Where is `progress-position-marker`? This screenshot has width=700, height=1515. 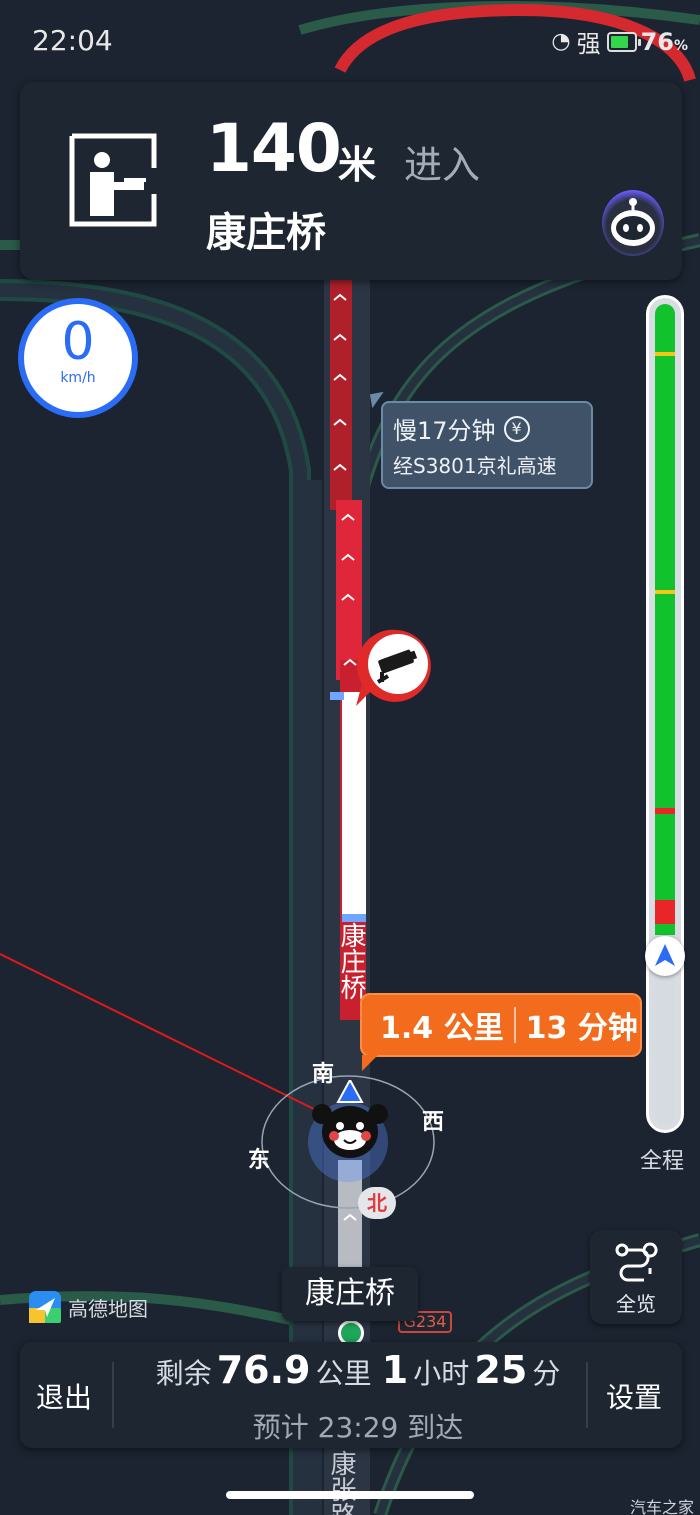
progress-position-marker is located at coordinates (665, 956).